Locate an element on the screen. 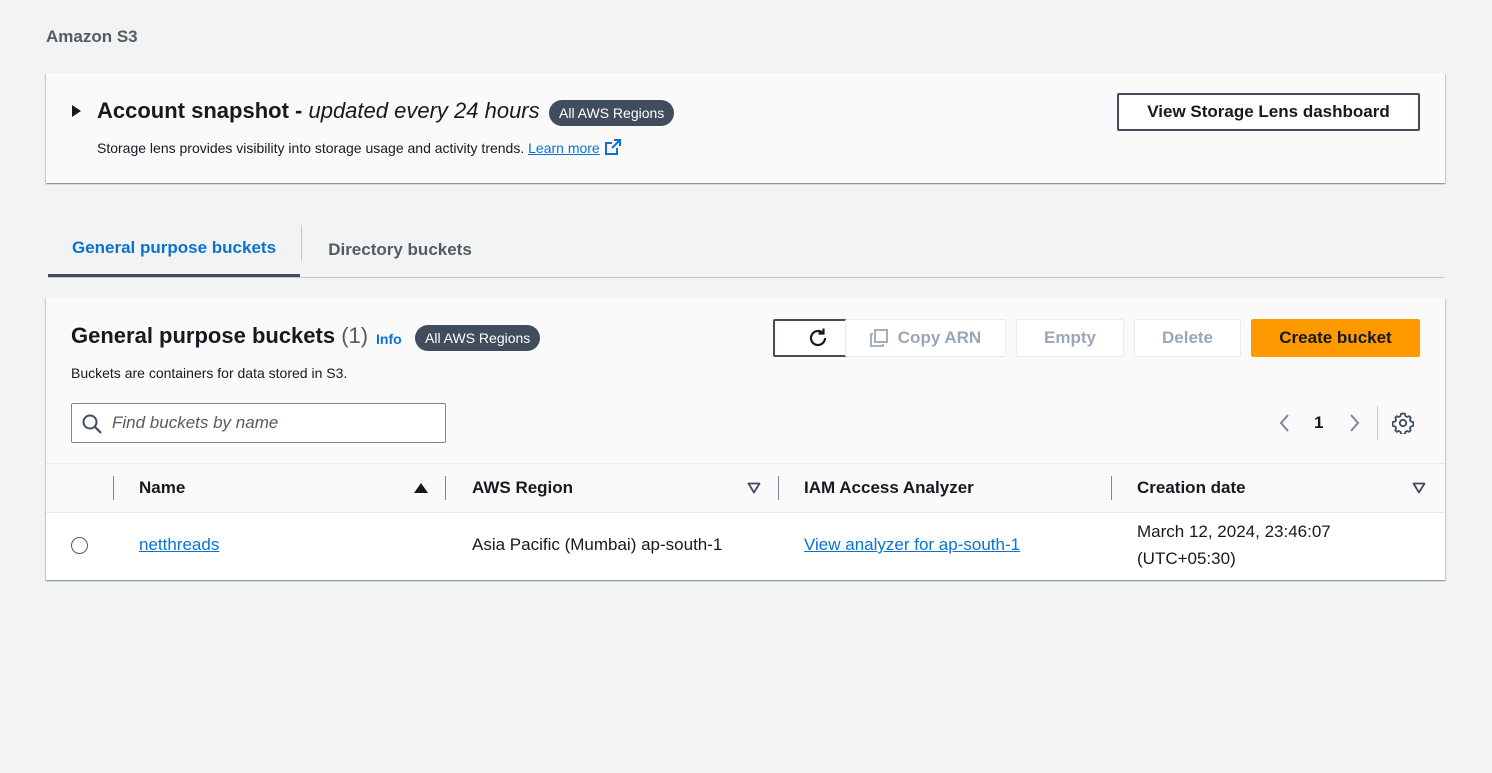 The image size is (1492, 773). panel-title: General purpose buckets (1) is located at coordinates (219, 336).